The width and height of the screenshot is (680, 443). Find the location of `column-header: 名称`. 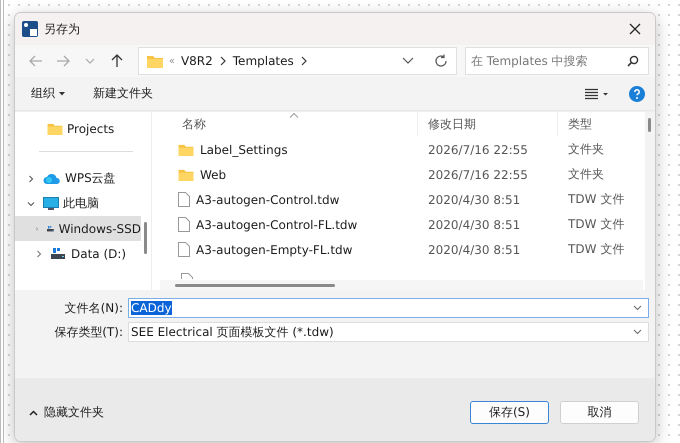

column-header: 名称 is located at coordinates (289, 124).